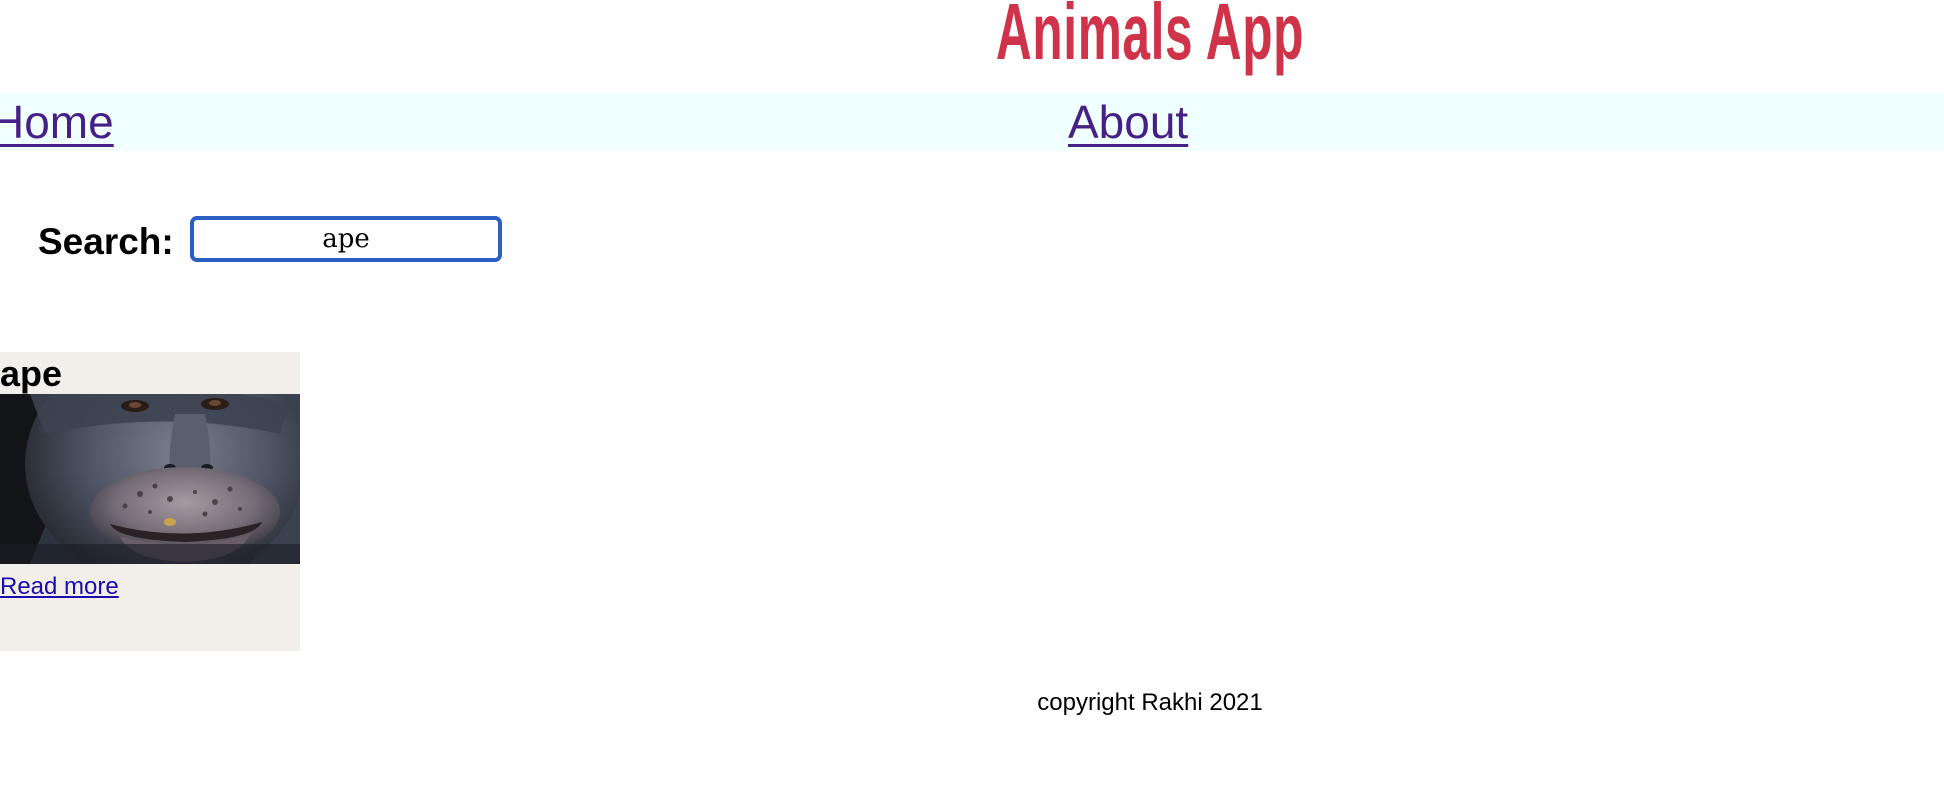  I want to click on result-card-title: ape, so click(31, 373).